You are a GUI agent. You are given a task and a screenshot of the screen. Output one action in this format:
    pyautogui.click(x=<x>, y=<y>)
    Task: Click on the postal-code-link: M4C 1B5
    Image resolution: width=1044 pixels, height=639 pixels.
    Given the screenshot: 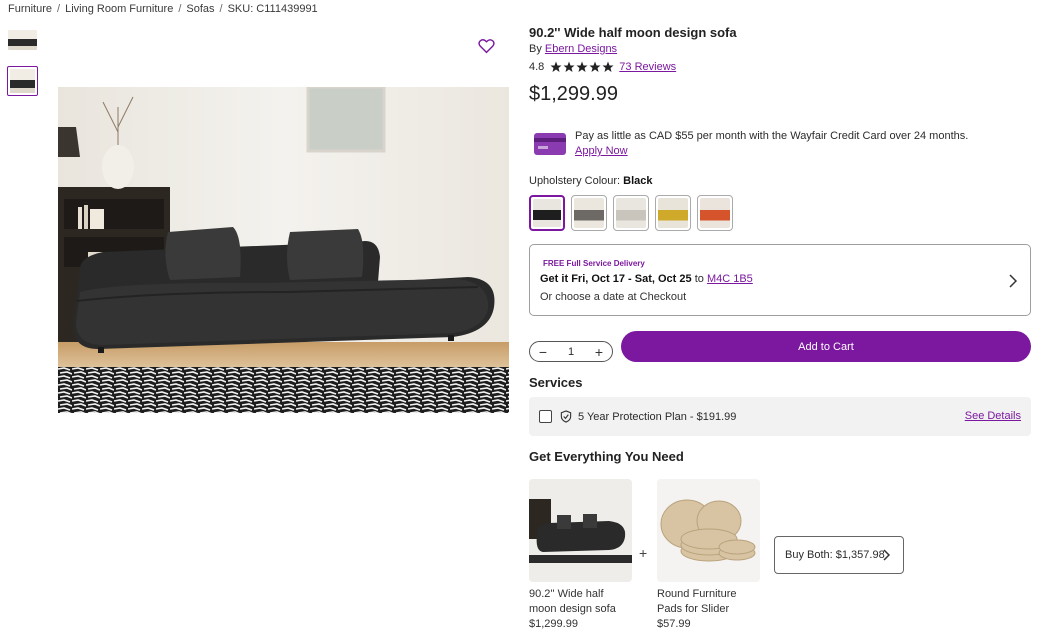 What is the action you would take?
    pyautogui.click(x=730, y=279)
    